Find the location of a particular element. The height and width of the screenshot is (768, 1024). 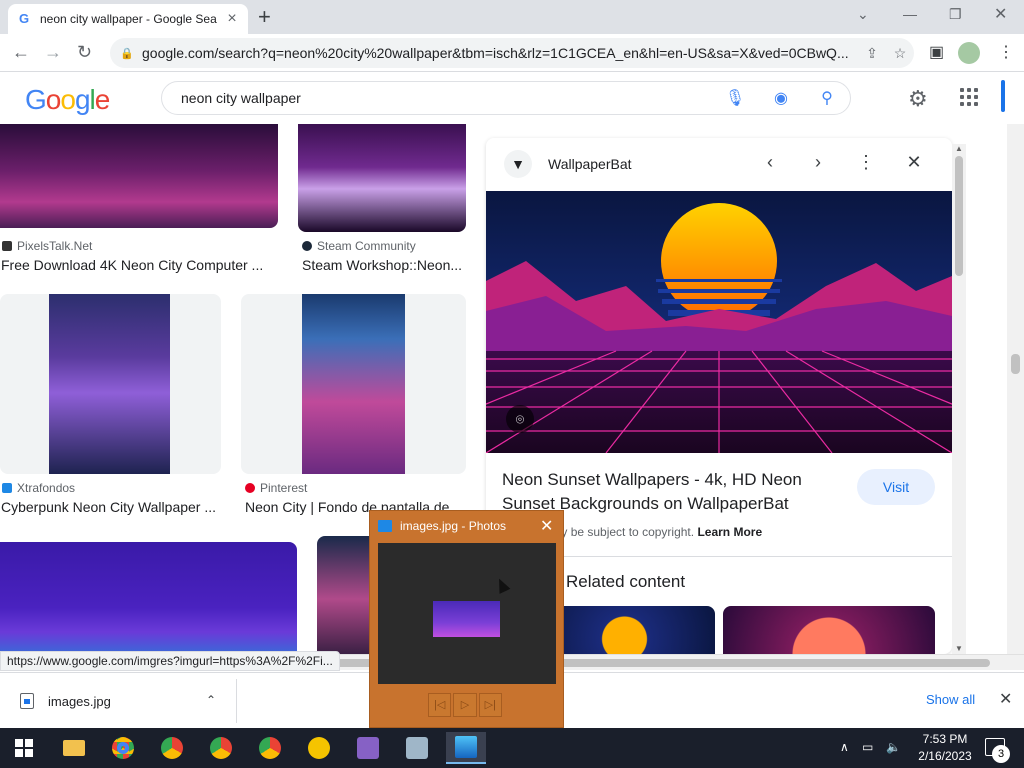

photos-icon is located at coordinates (466, 747).